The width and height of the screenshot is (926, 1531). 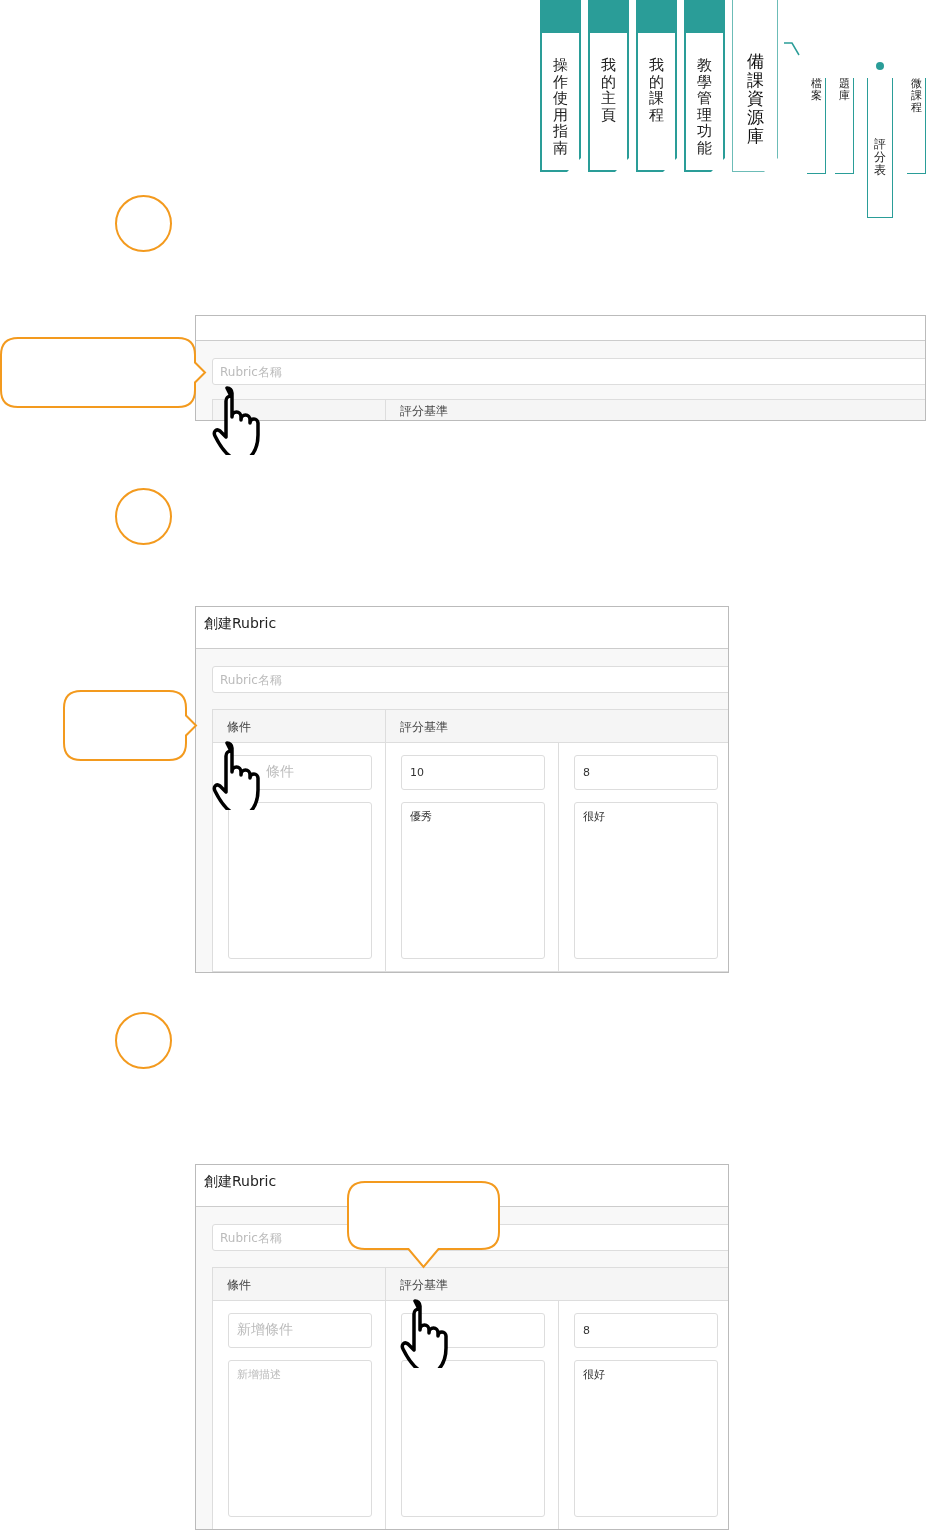 I want to click on sub-tab: 檔案, so click(x=816, y=126).